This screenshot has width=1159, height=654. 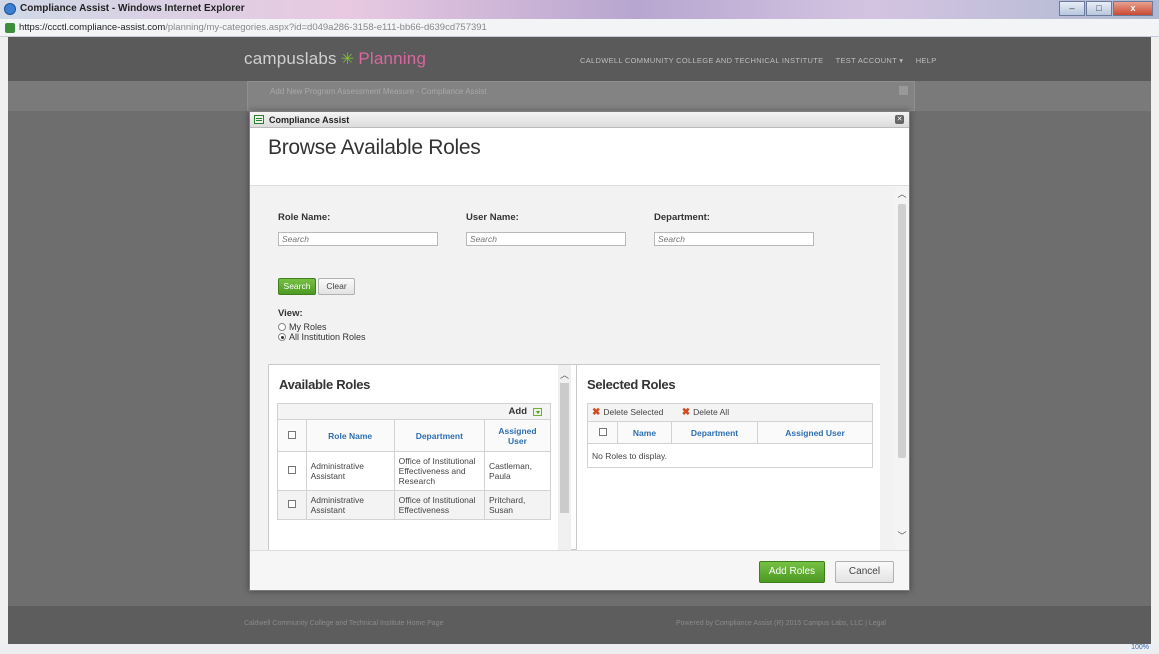 I want to click on window-controls: – □ x, so click(x=1105, y=8).